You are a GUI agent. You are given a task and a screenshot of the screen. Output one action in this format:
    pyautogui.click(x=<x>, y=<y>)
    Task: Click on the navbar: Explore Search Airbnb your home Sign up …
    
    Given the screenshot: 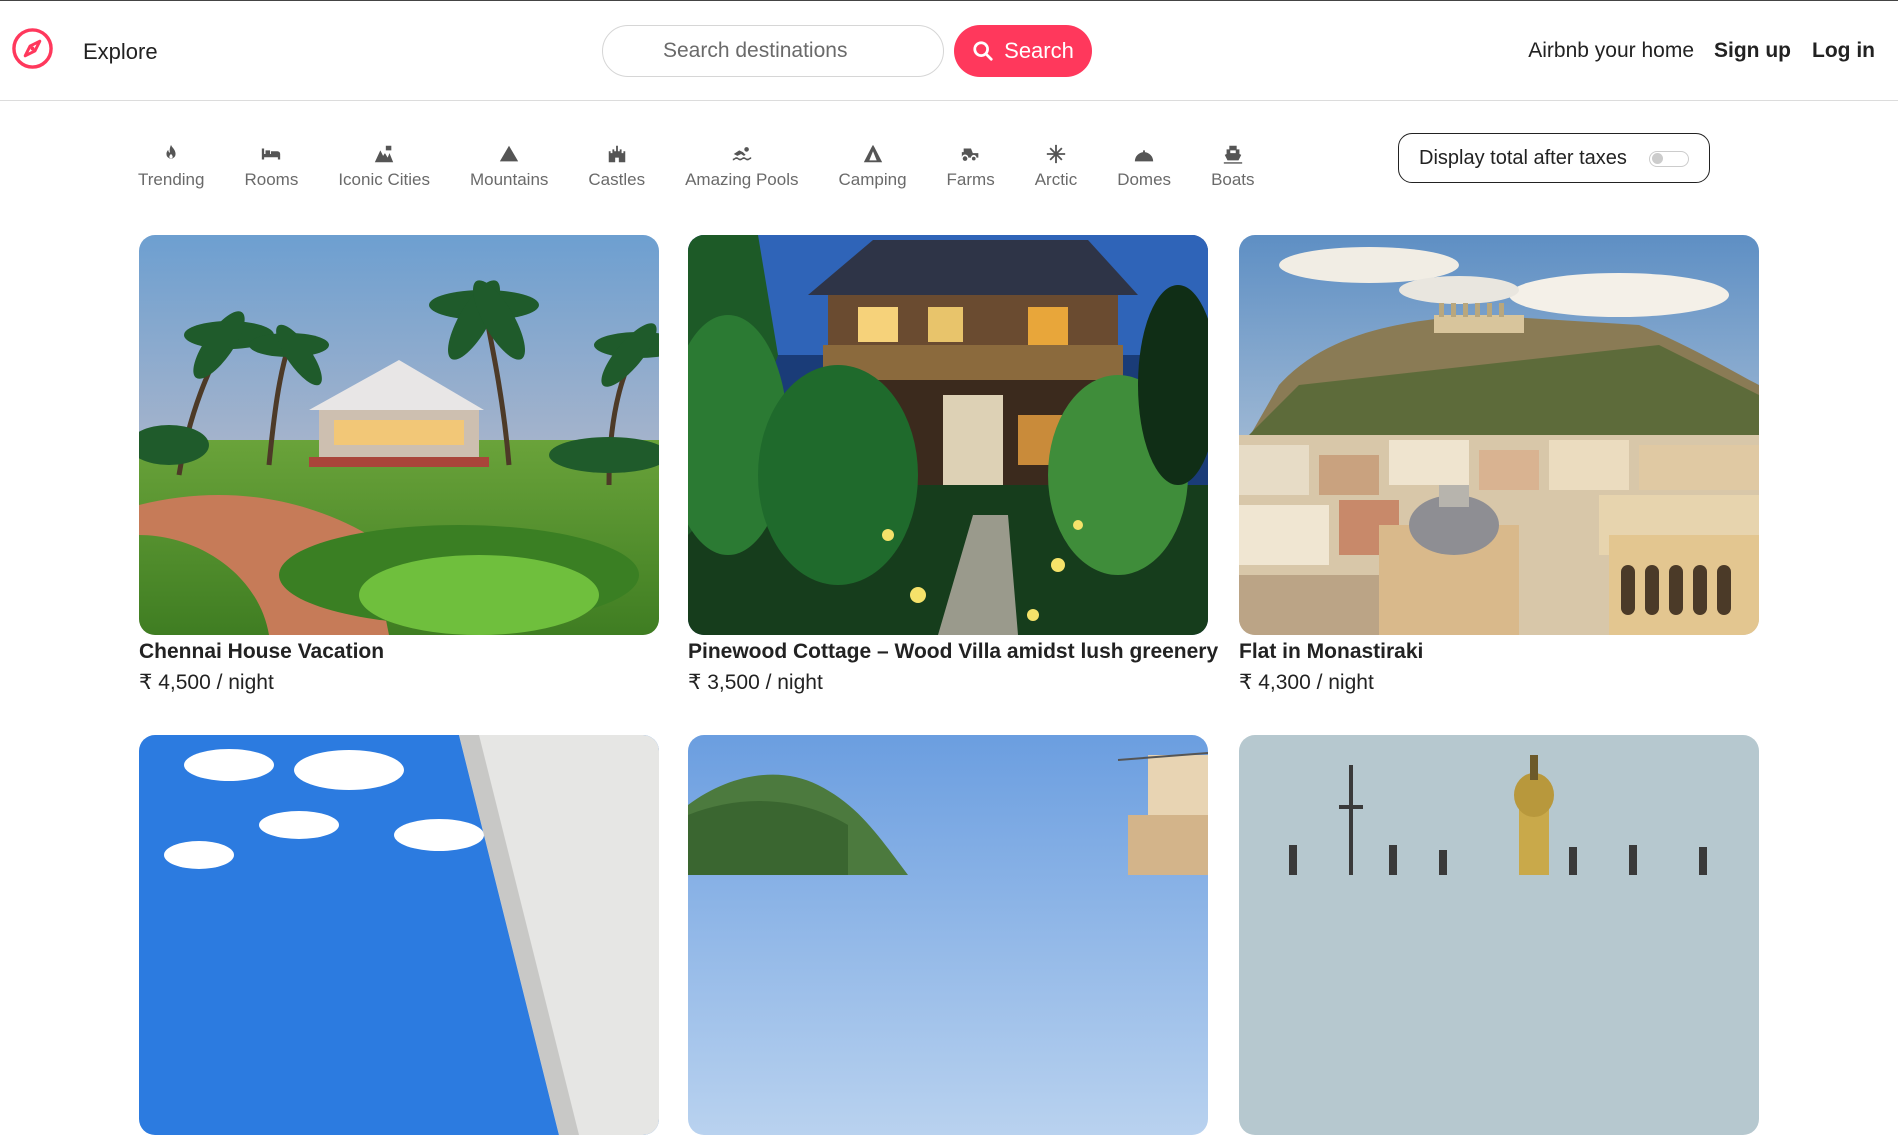 What is the action you would take?
    pyautogui.click(x=949, y=51)
    